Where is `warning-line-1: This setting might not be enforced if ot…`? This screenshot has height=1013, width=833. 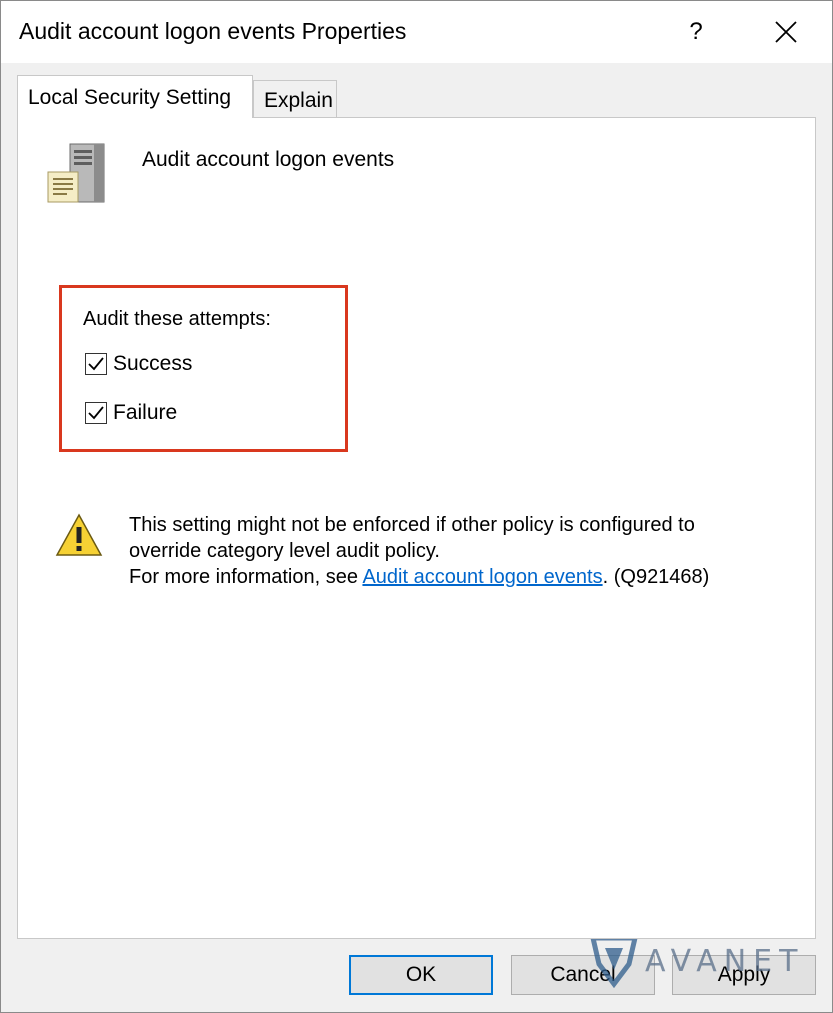
warning-line-1: This setting might not be enforced if ot… is located at coordinates (412, 525).